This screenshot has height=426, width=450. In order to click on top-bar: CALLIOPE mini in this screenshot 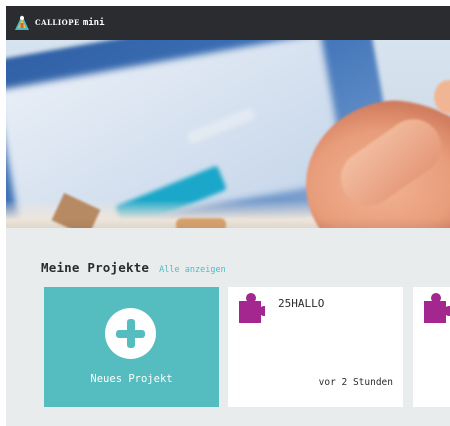, I will do `click(228, 23)`.